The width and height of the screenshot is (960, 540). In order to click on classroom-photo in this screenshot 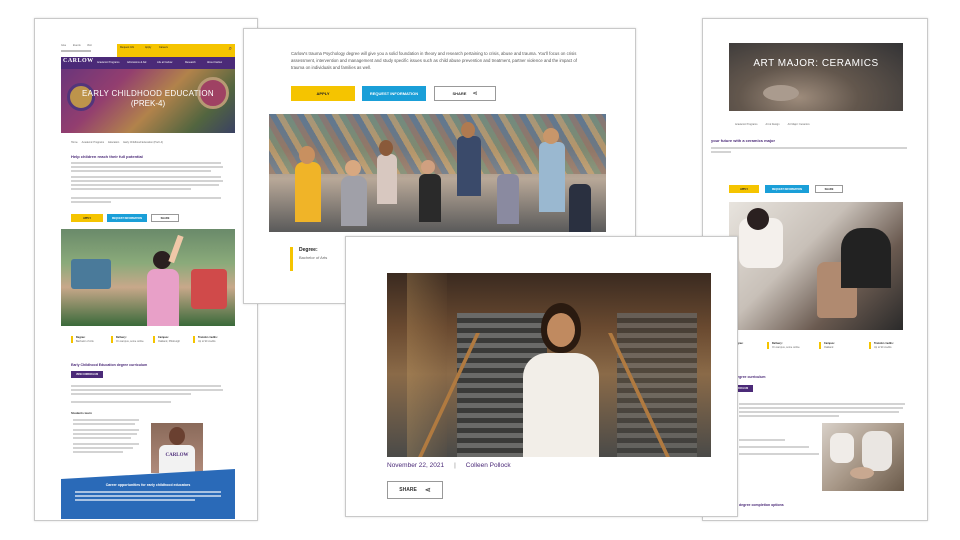, I will do `click(148, 277)`.